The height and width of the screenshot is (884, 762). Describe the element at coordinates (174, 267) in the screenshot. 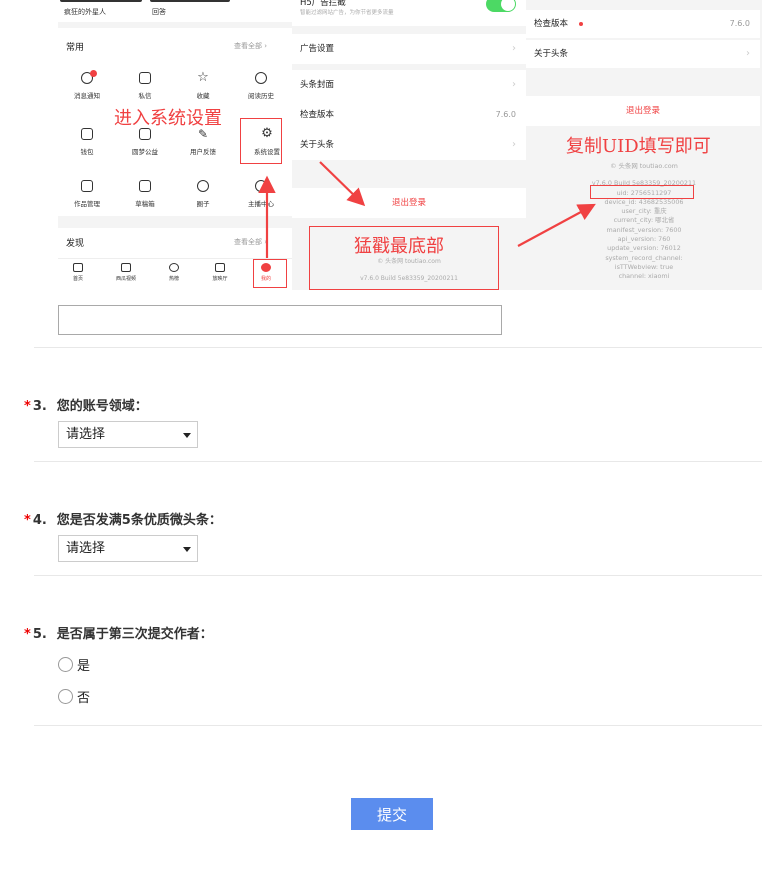

I see `hot-icon` at that location.